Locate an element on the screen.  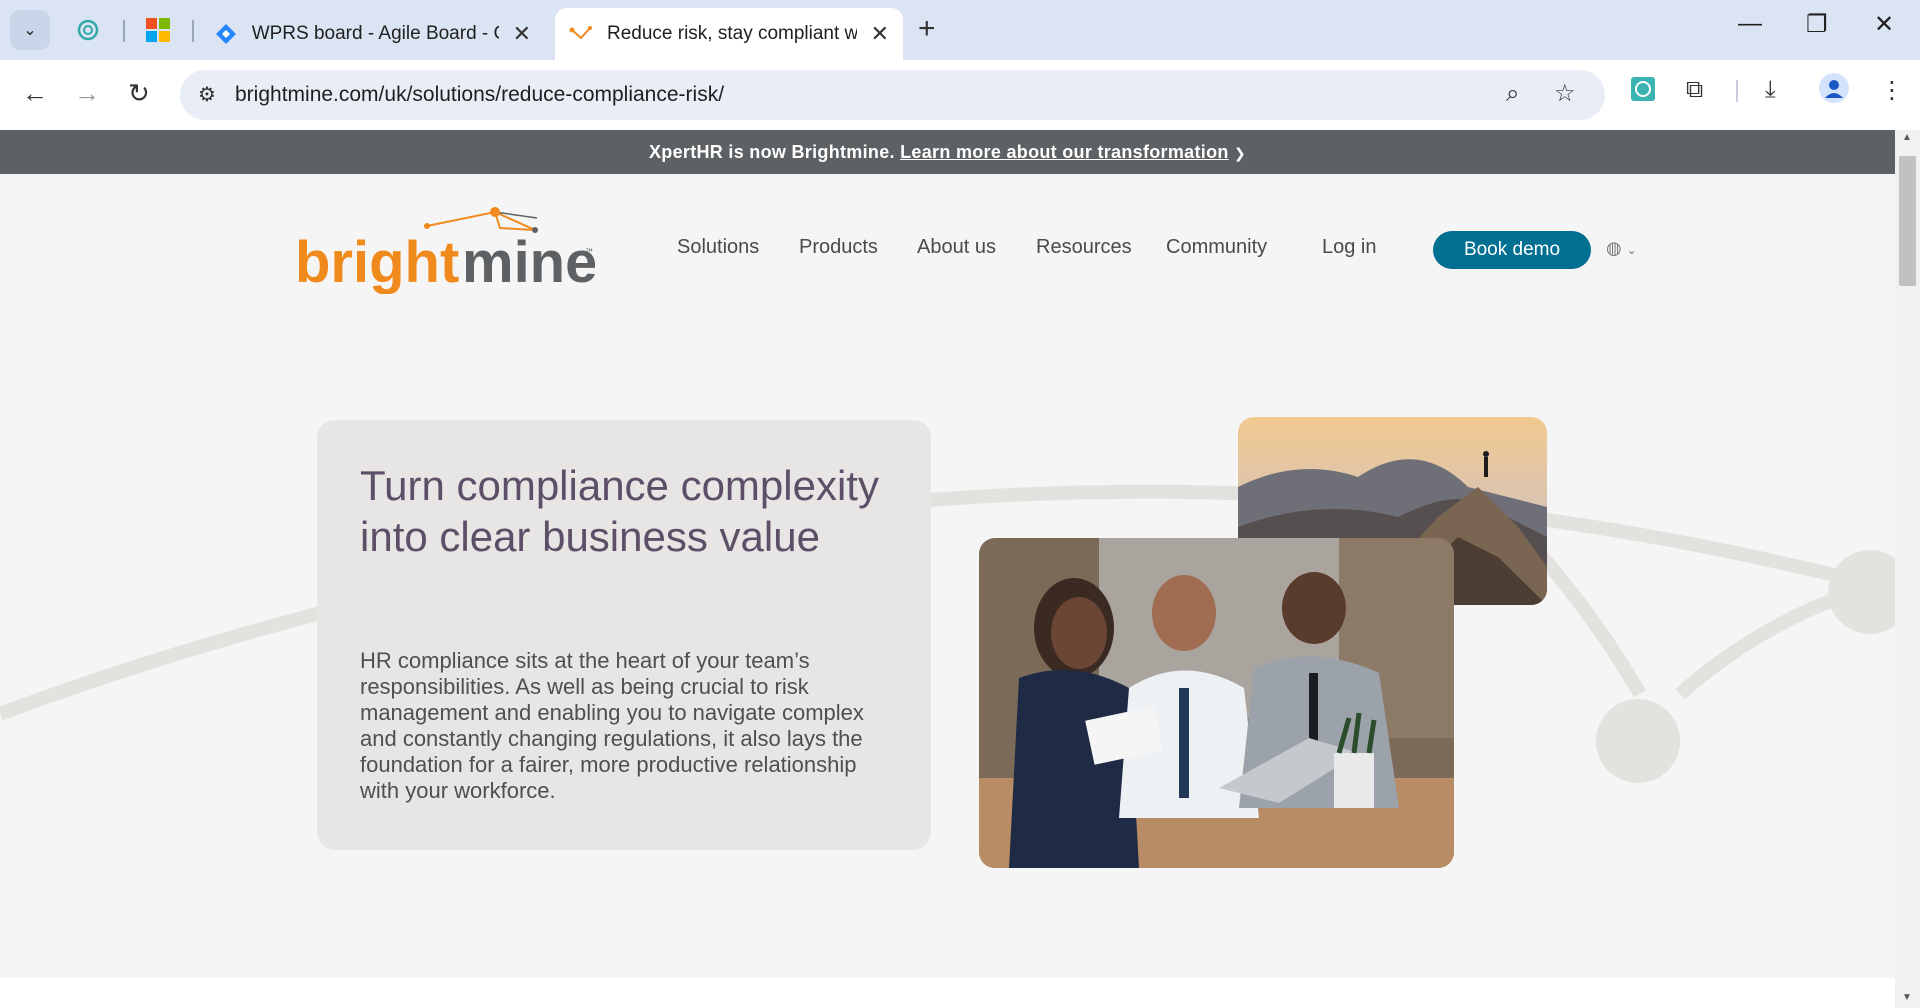
globe-icon: ◍ is located at coordinates (1614, 248).